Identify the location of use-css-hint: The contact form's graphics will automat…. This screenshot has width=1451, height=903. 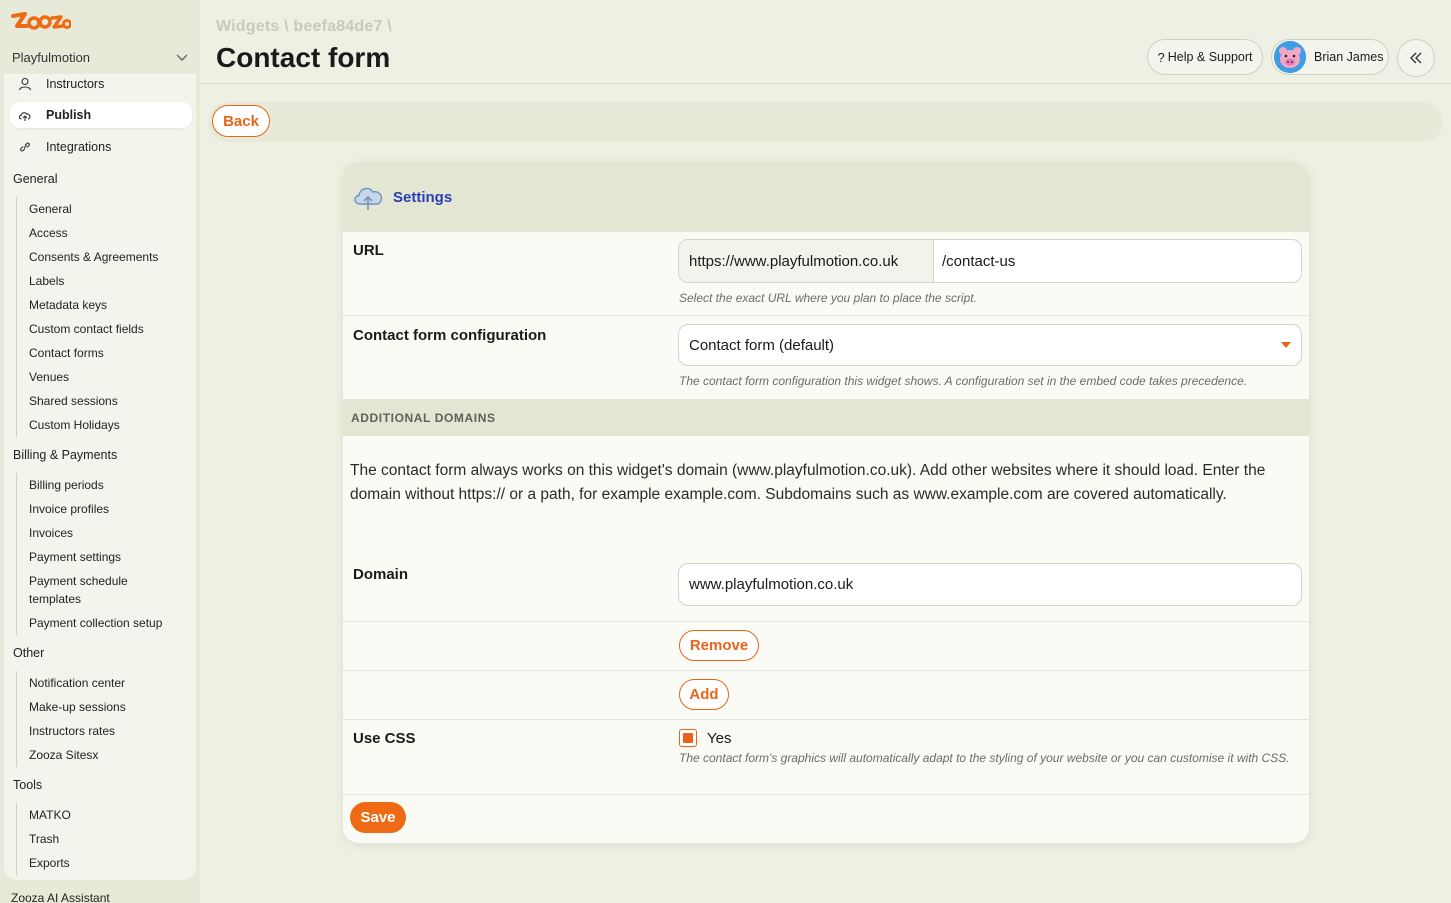
(984, 758).